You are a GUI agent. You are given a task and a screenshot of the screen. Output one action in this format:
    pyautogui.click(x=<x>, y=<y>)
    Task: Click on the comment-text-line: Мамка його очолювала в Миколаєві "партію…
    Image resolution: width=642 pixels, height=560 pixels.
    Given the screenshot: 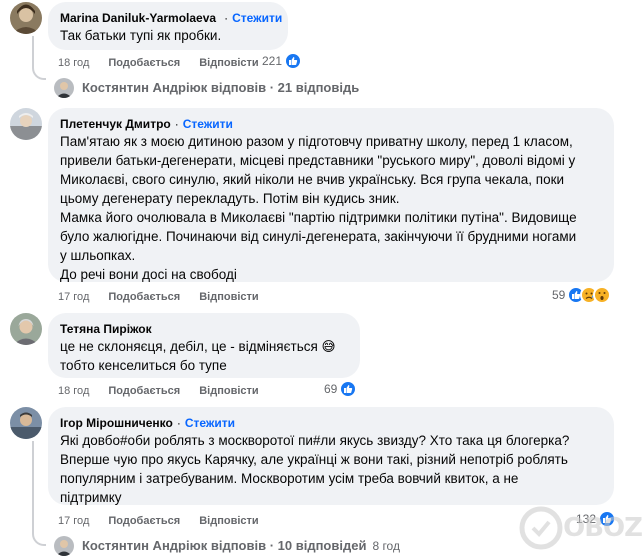 What is the action you would take?
    pyautogui.click(x=318, y=217)
    